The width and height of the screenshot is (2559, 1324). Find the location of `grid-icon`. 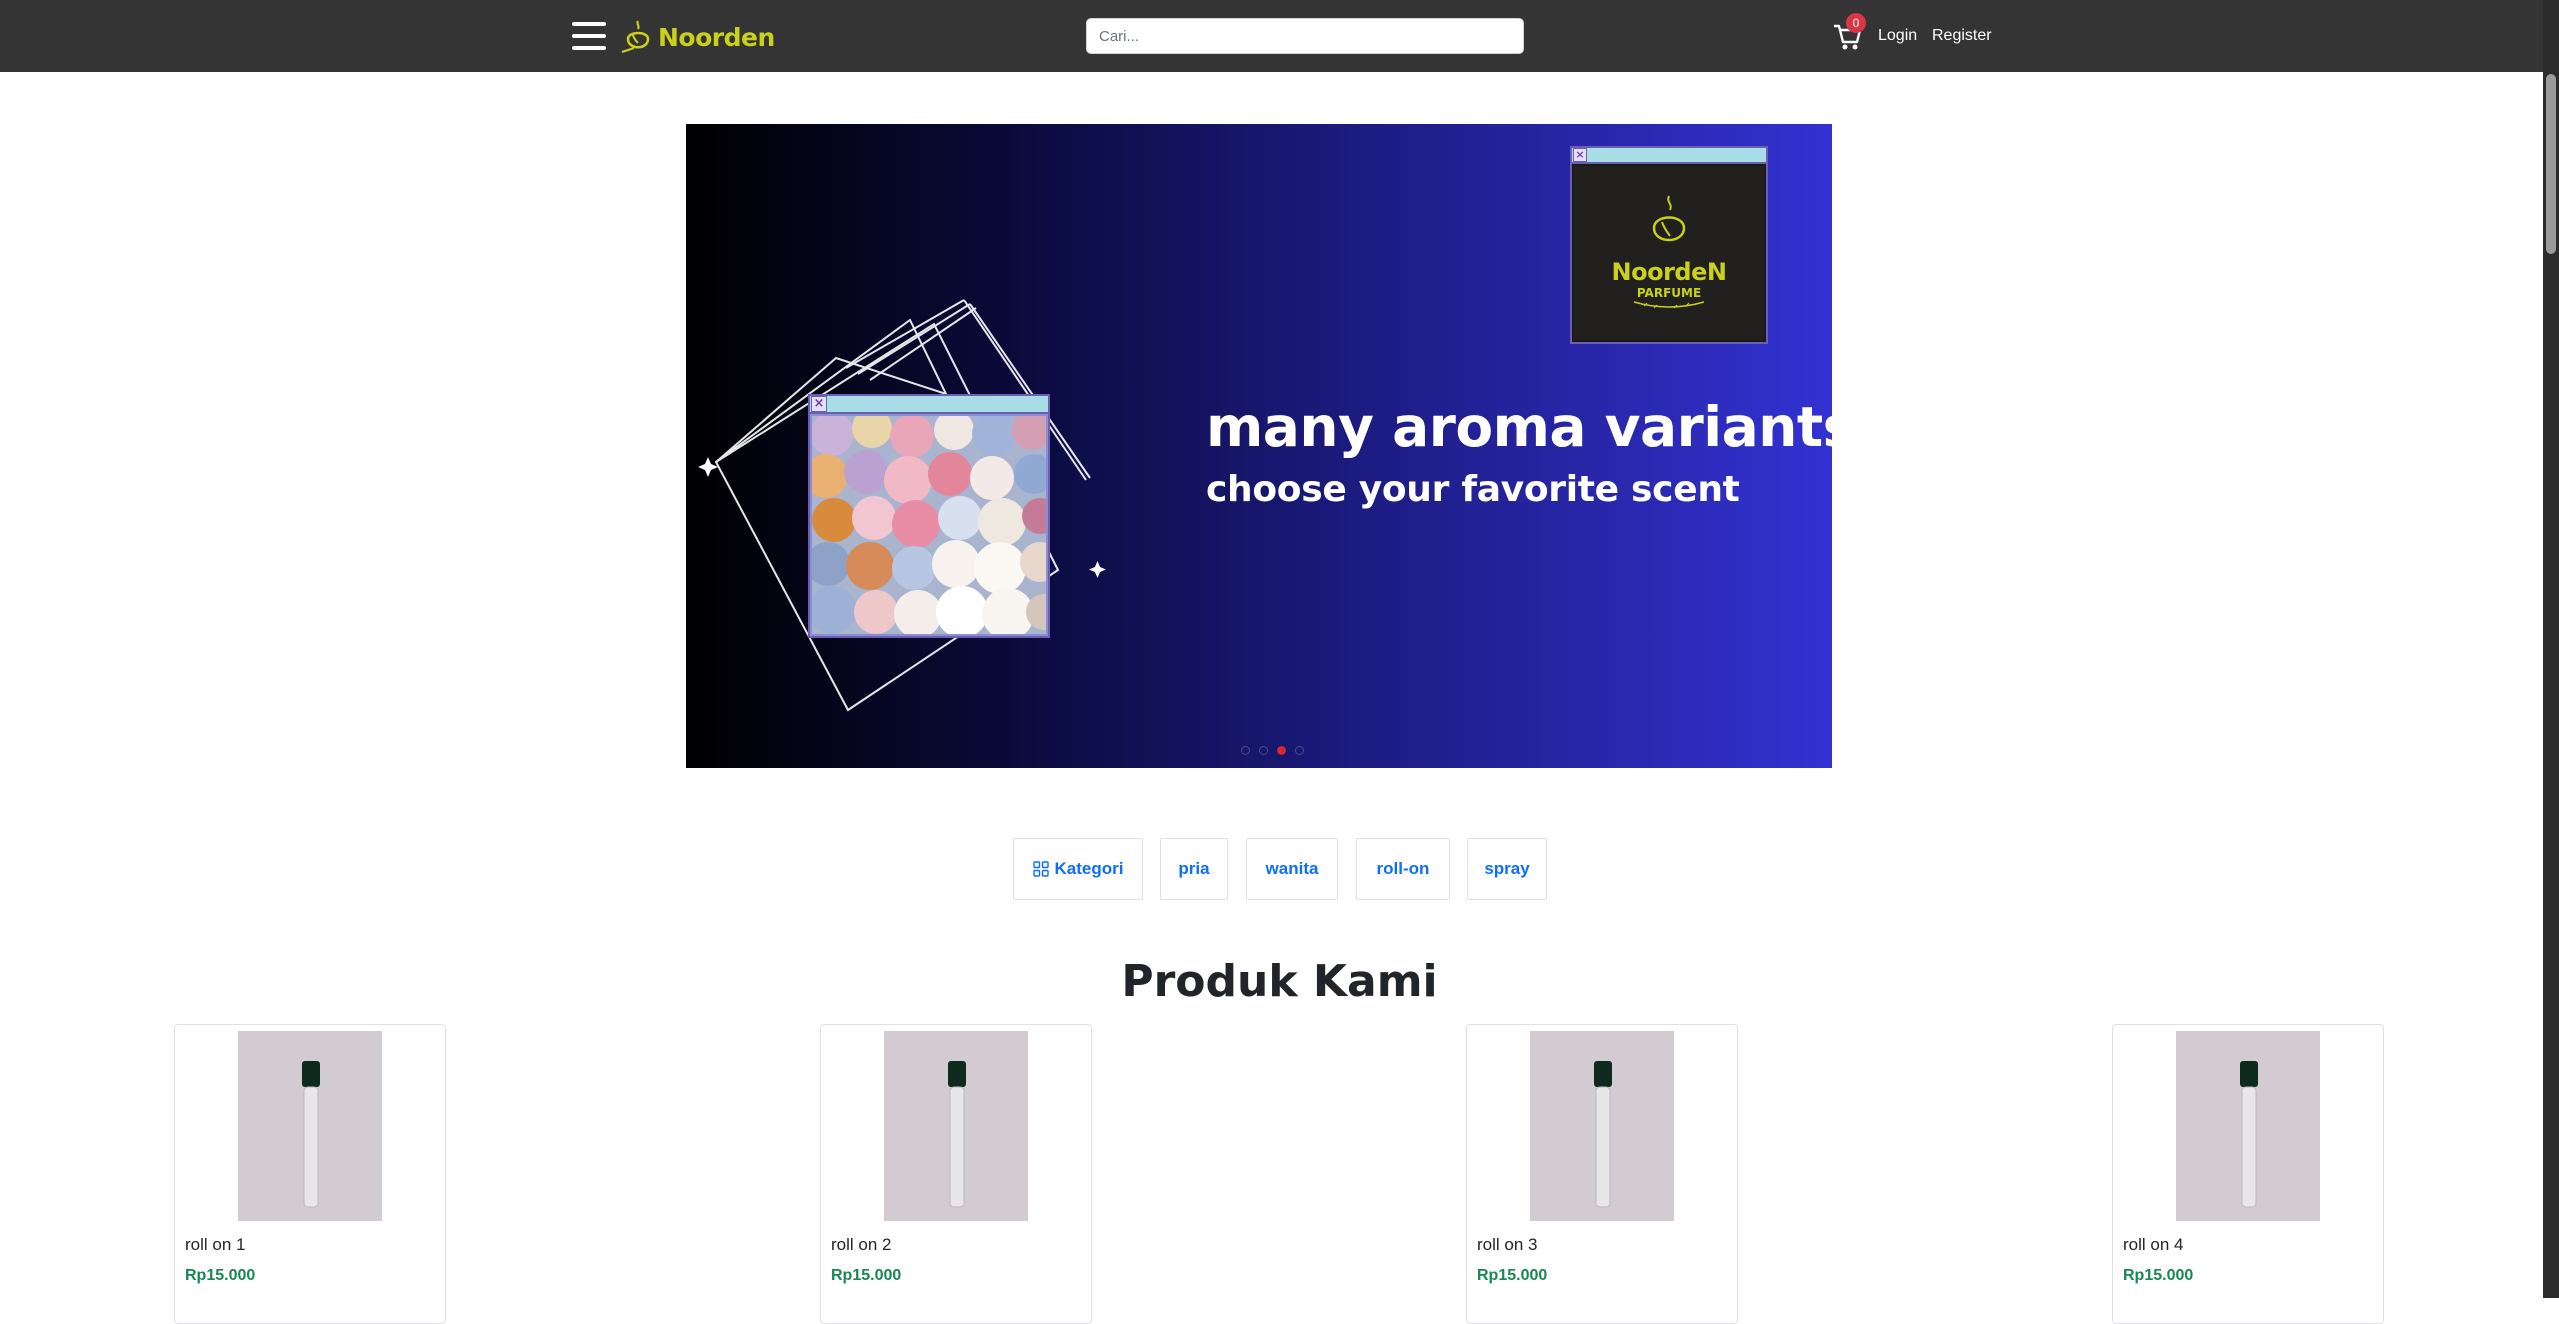

grid-icon is located at coordinates (1040, 869).